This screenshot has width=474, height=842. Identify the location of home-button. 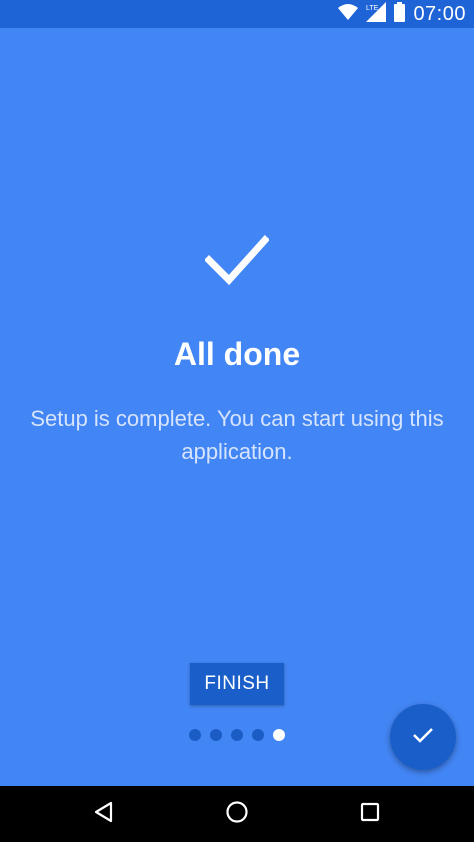
(237, 814).